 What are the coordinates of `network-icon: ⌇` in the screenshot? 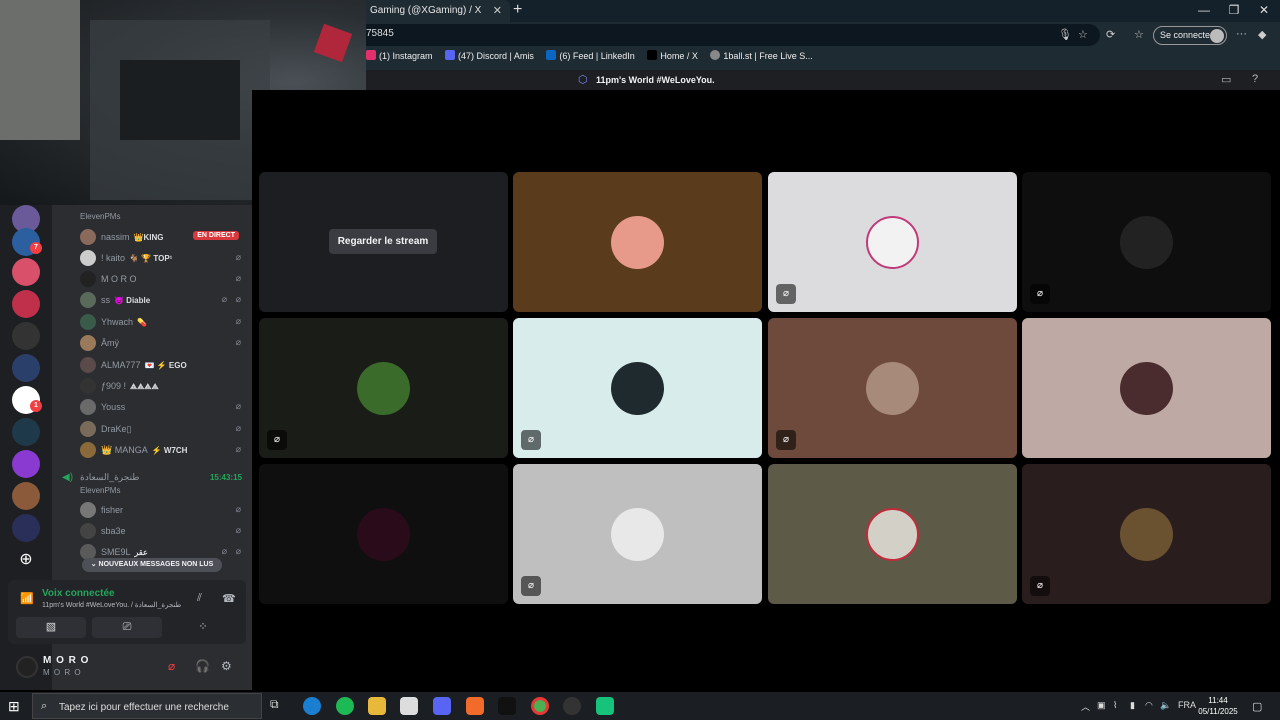 It's located at (1115, 705).